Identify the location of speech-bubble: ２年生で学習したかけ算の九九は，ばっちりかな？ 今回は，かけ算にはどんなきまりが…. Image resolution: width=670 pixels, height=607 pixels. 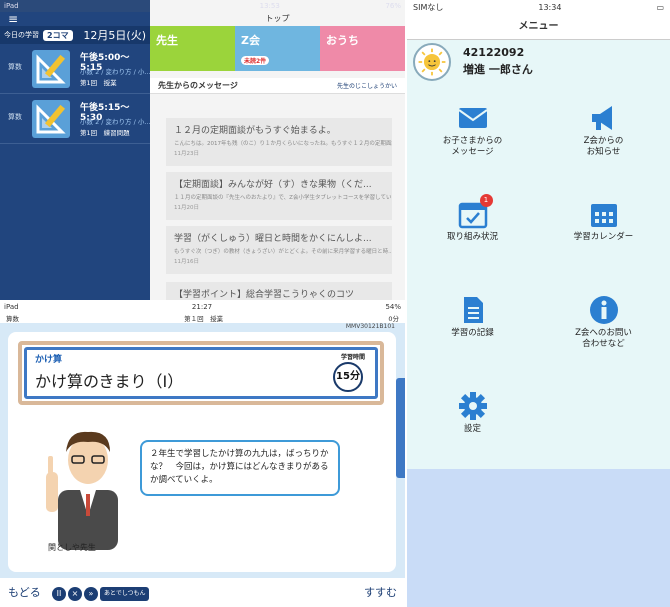
(240, 468).